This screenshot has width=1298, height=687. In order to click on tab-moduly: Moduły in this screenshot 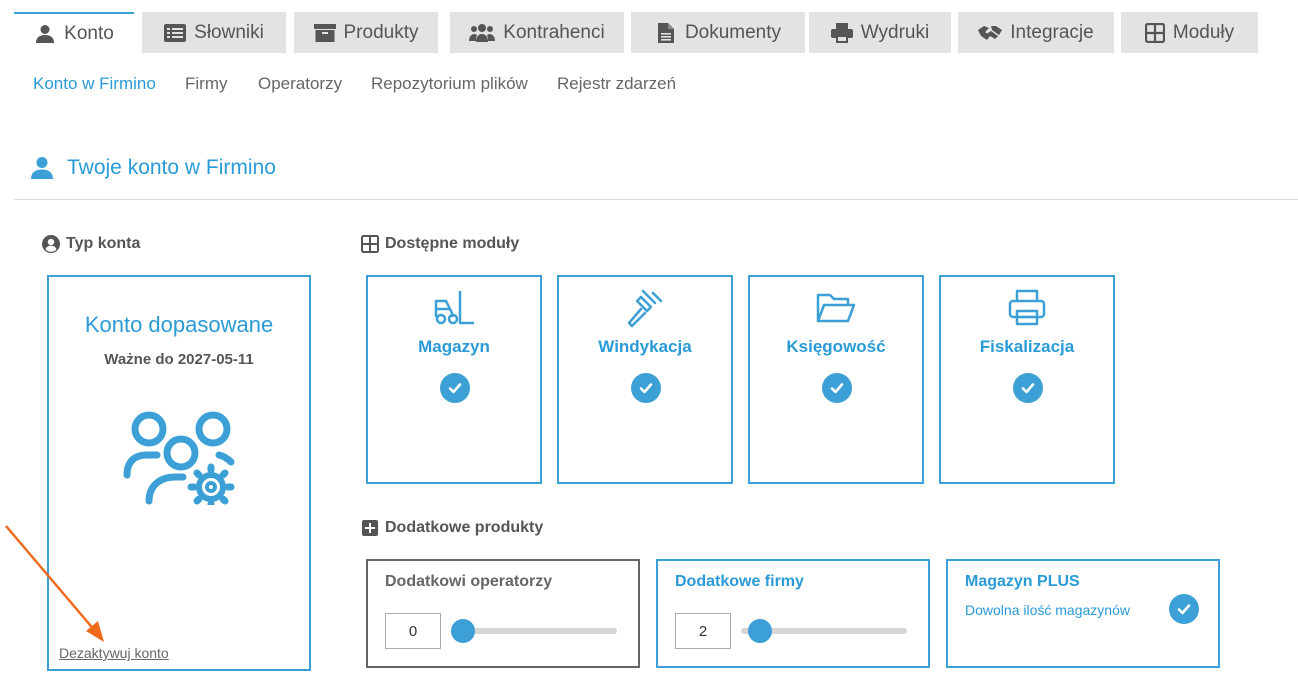, I will do `click(1189, 32)`.